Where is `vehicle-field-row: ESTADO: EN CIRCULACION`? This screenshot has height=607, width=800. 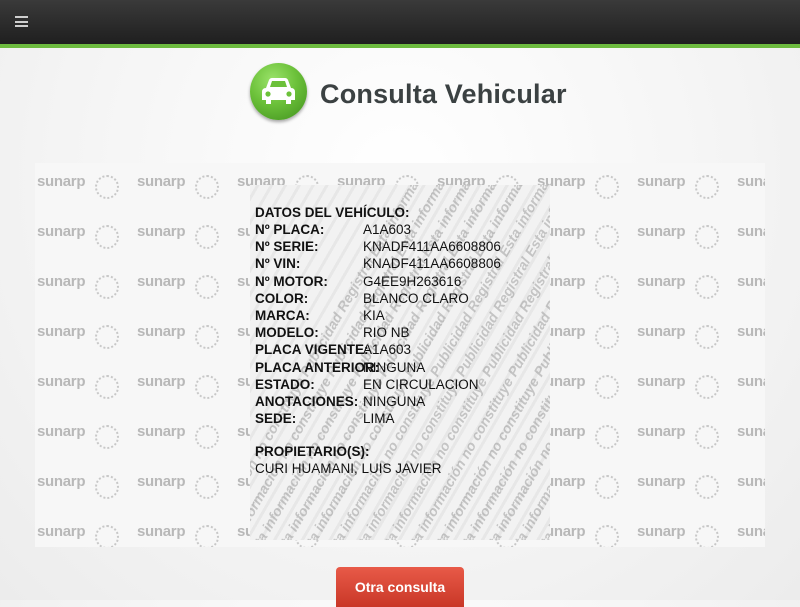
vehicle-field-row: ESTADO: EN CIRCULACION is located at coordinates (405, 384).